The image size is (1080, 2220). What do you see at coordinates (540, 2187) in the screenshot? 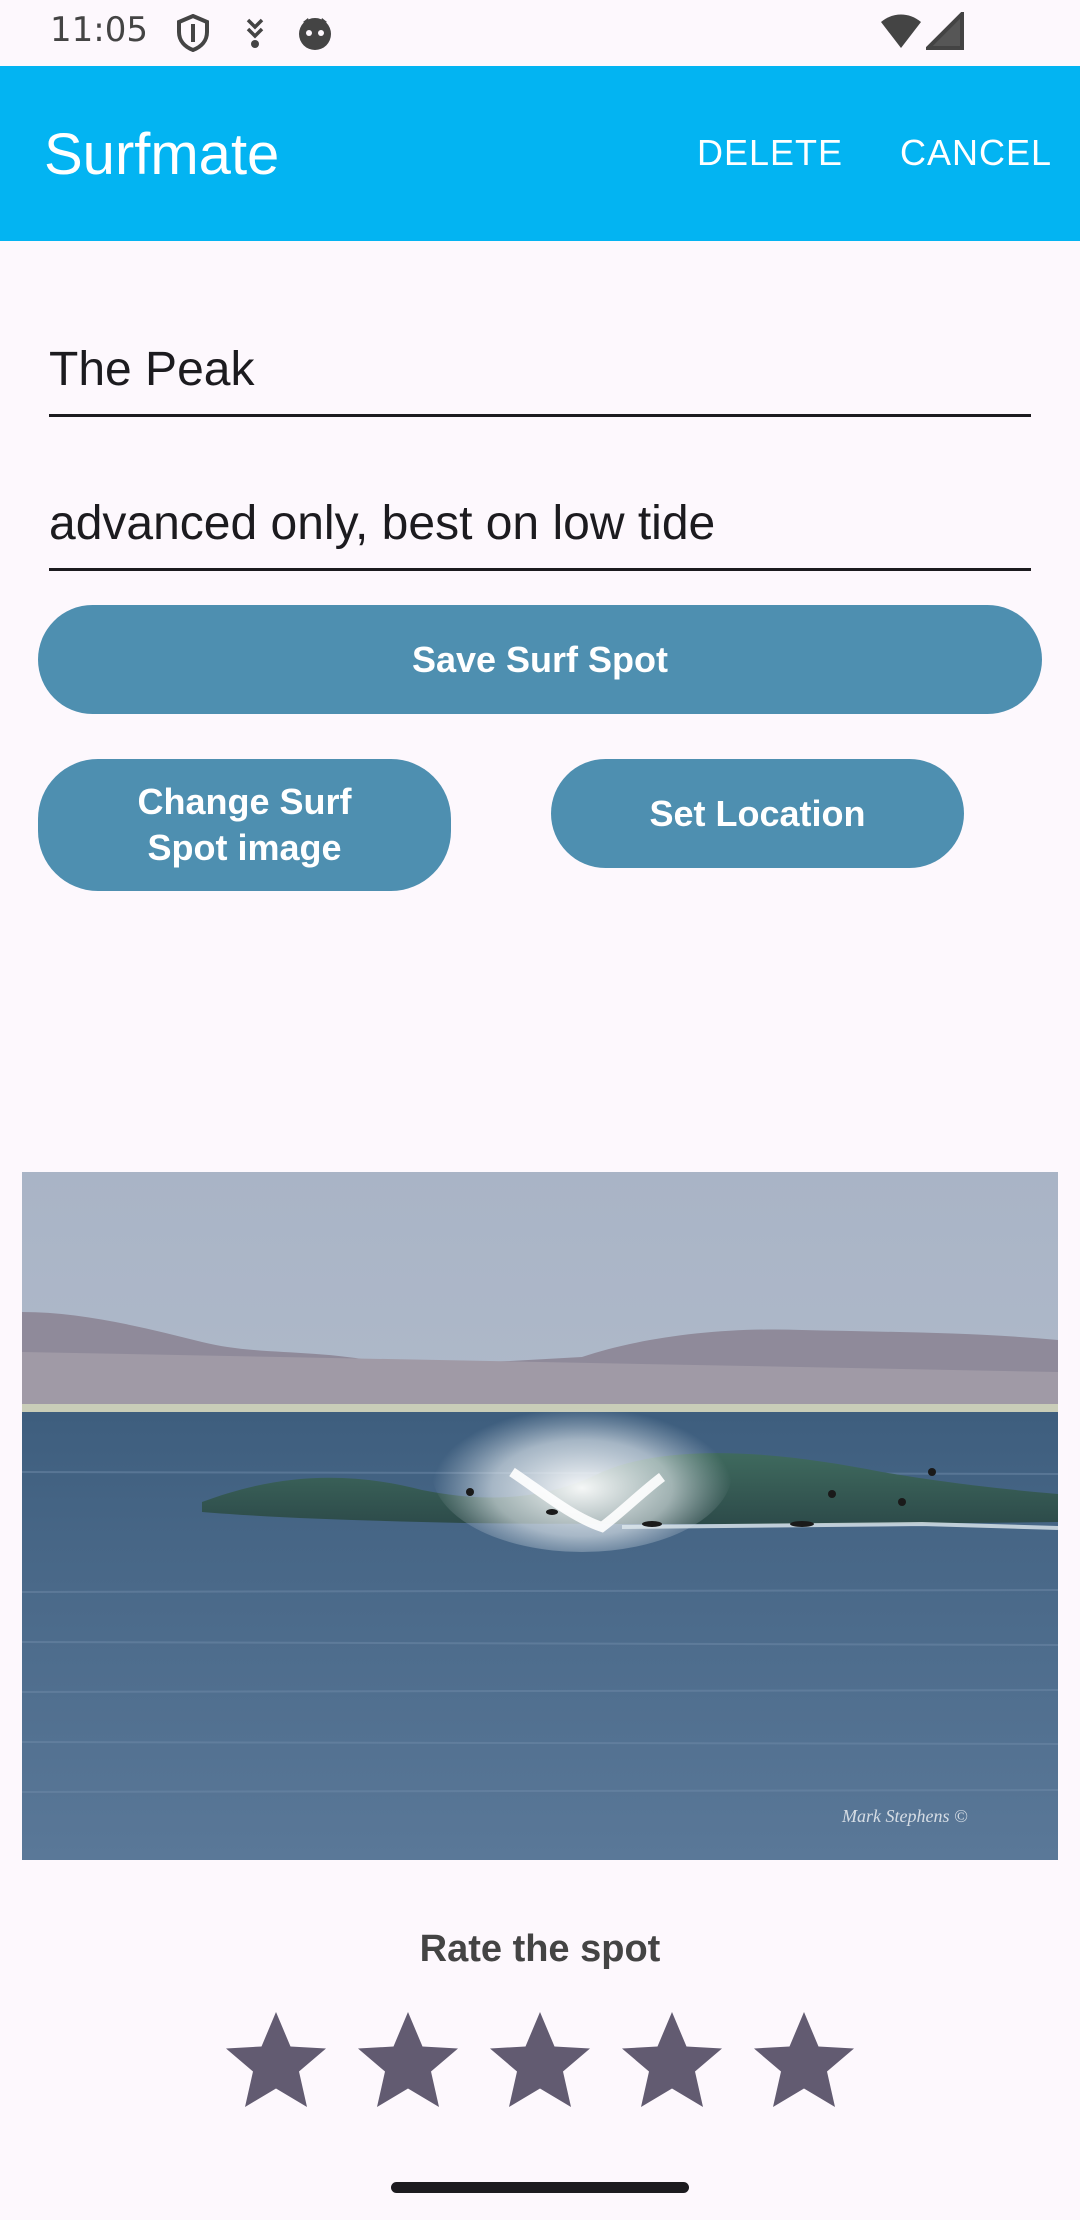
I see `home-indicator` at bounding box center [540, 2187].